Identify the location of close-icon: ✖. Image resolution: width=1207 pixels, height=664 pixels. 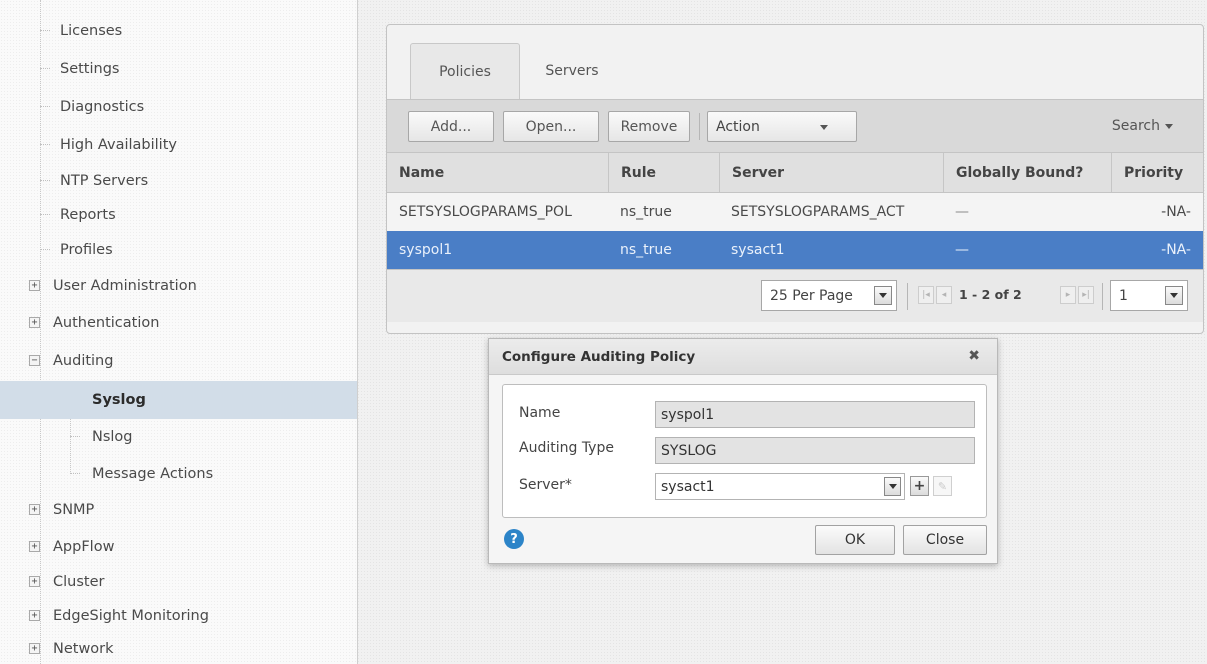
(974, 356).